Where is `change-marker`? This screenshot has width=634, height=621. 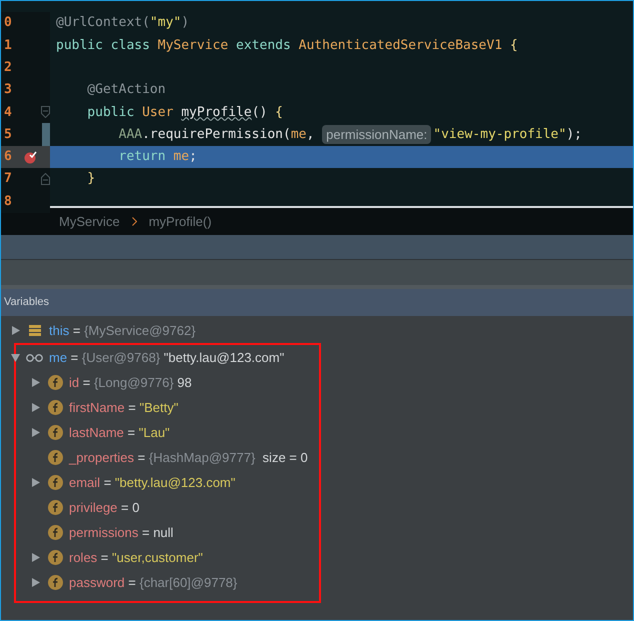
change-marker is located at coordinates (46, 134).